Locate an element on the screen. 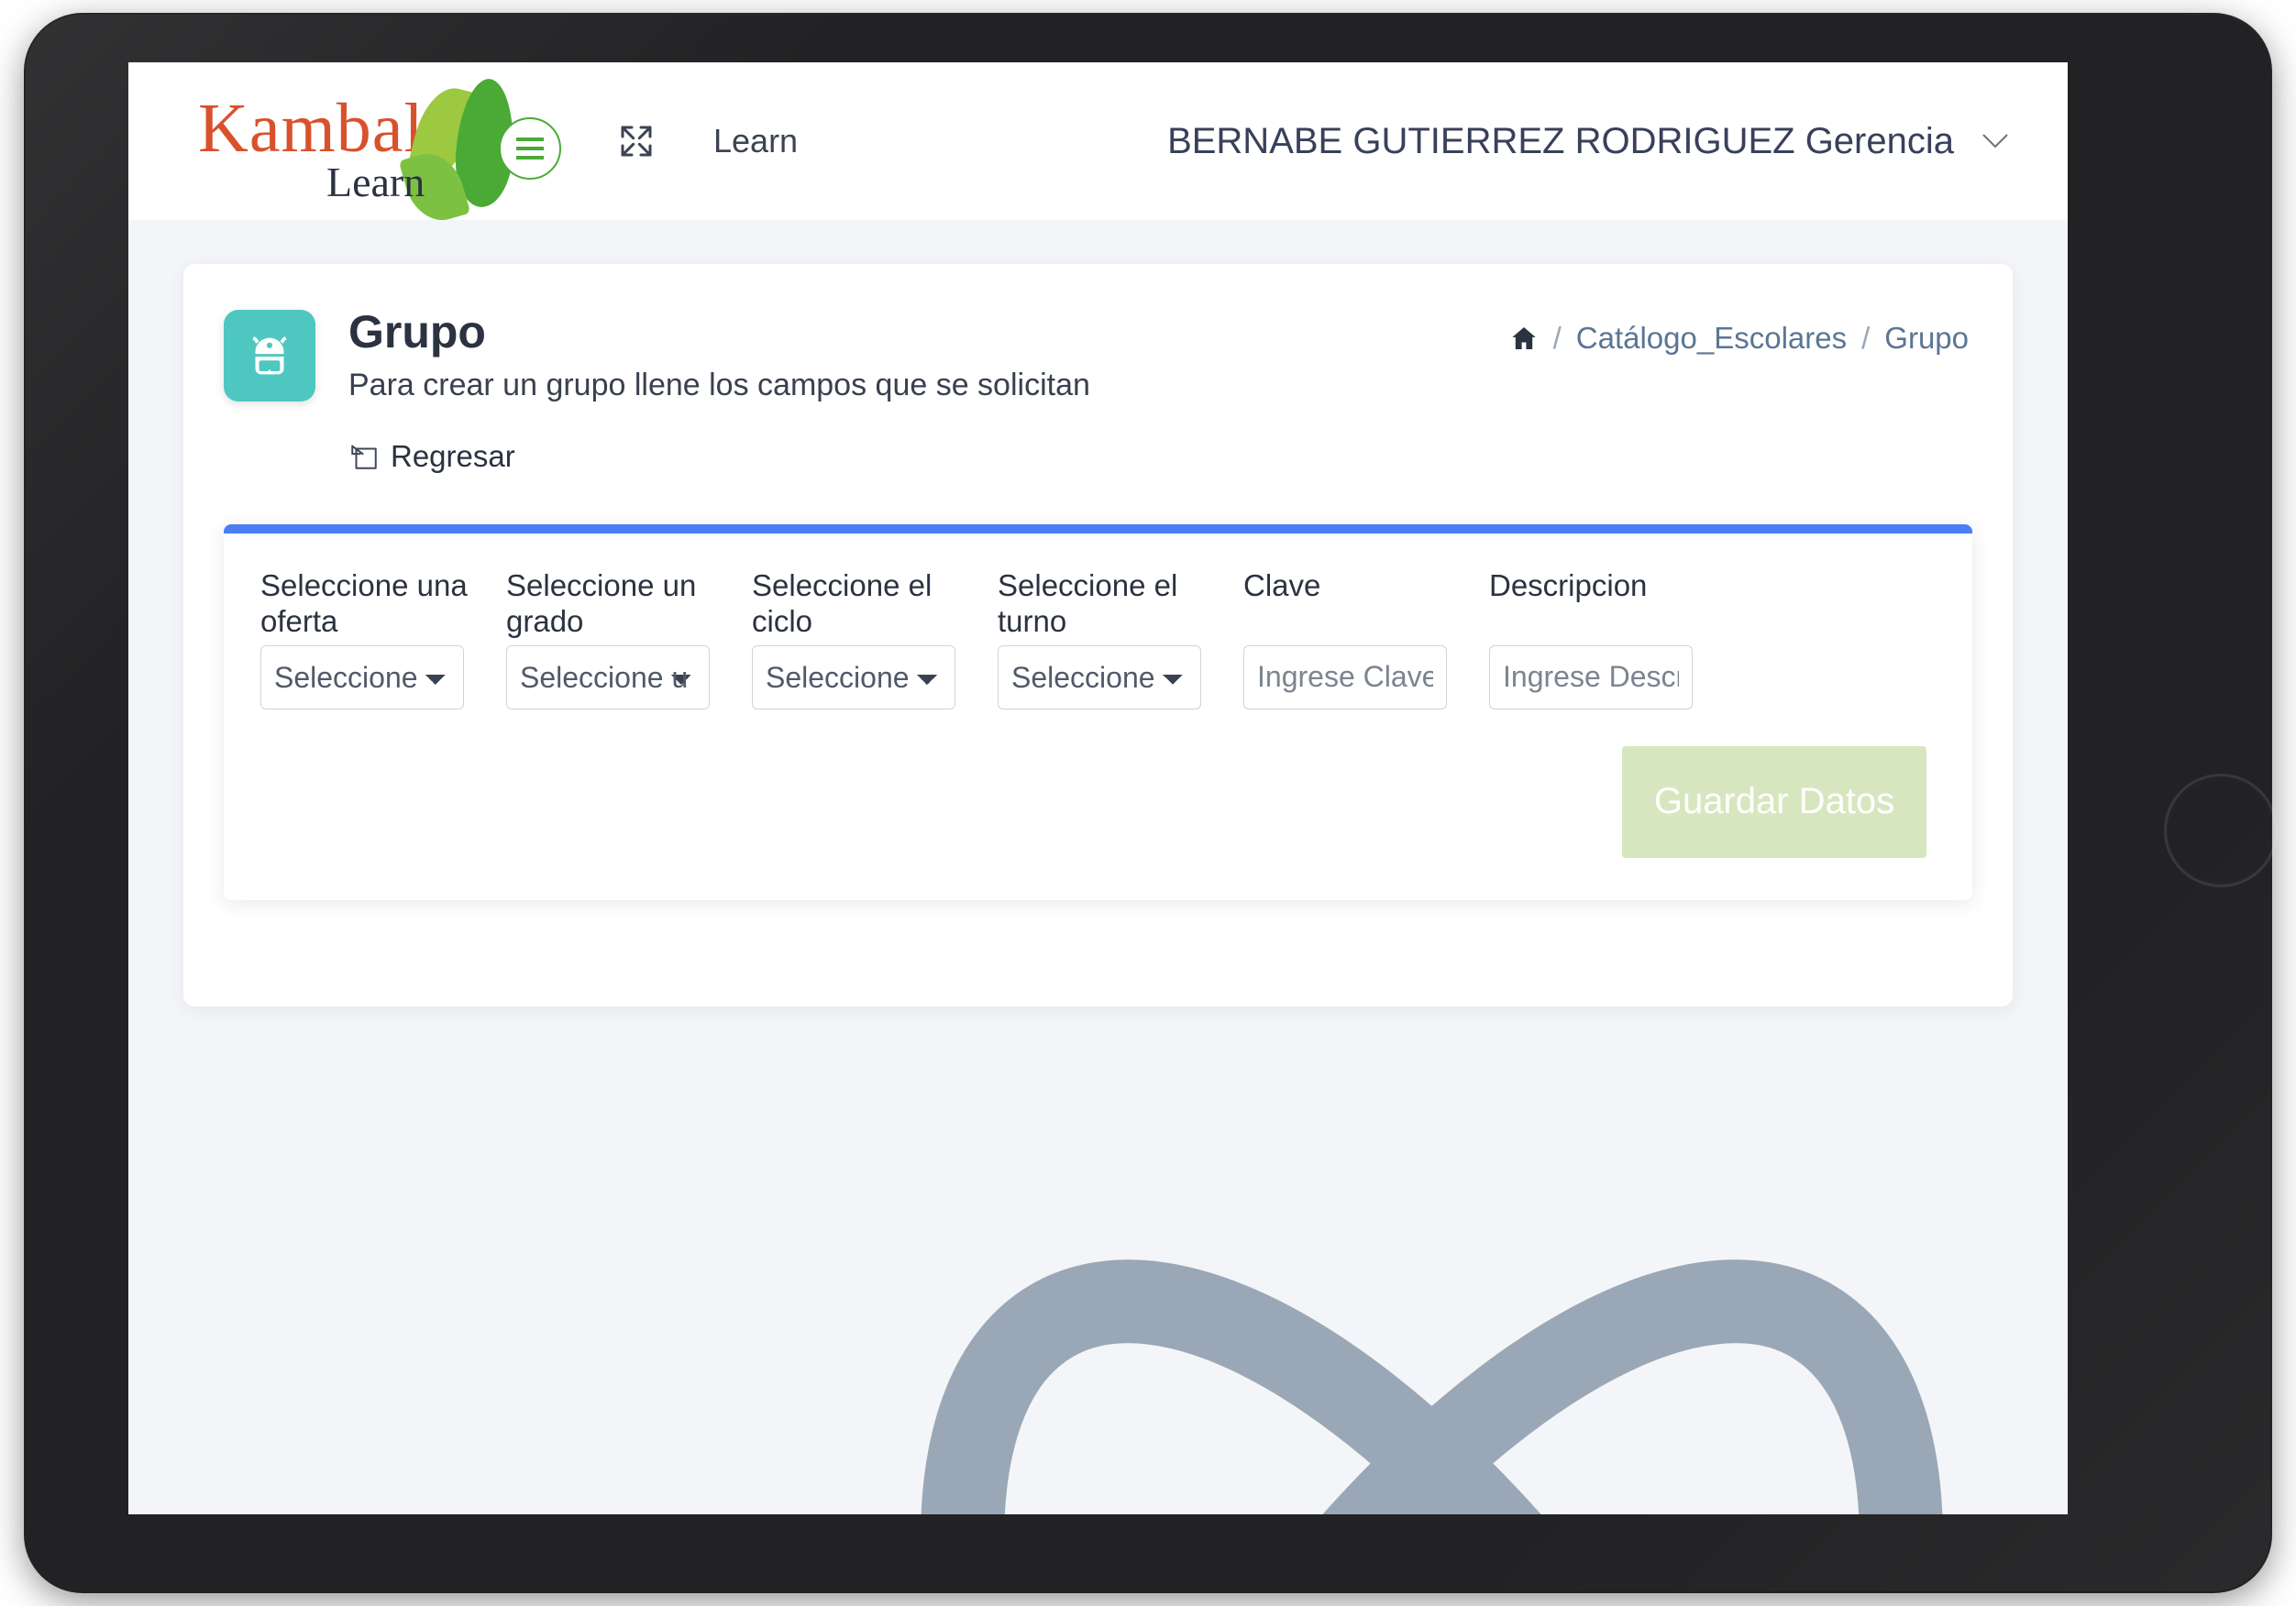 The width and height of the screenshot is (2296, 1606). back-arrow-icon is located at coordinates (364, 456).